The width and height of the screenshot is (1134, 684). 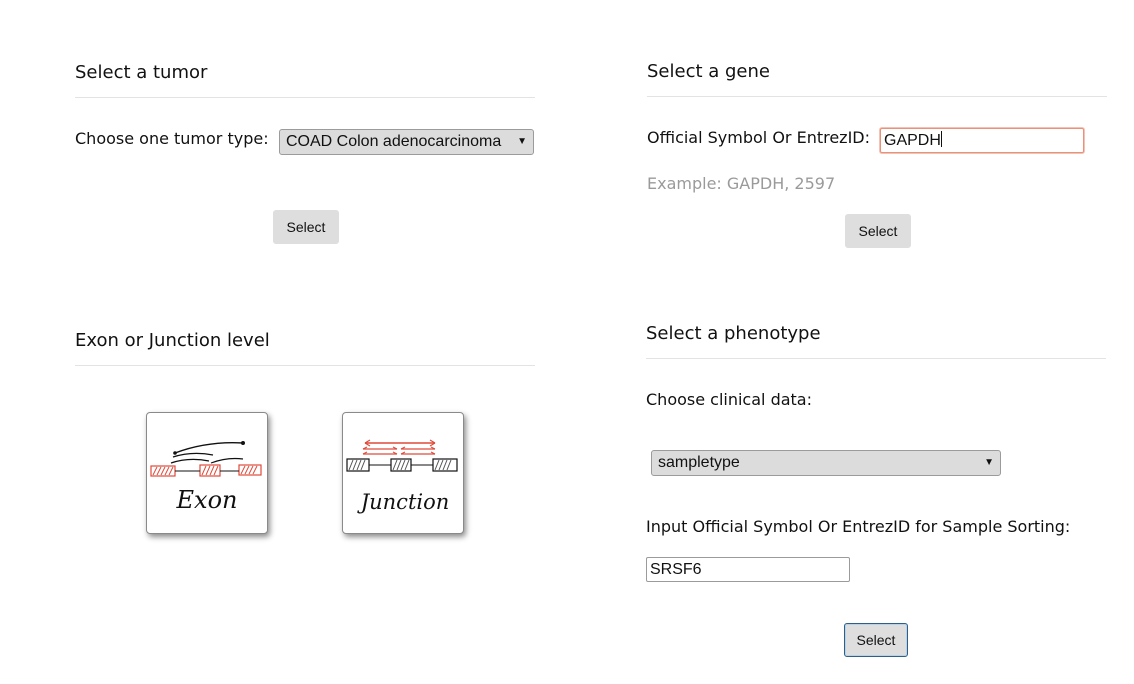 I want to click on gene-example-hint: Example: GAPDH, 2597, so click(x=741, y=183).